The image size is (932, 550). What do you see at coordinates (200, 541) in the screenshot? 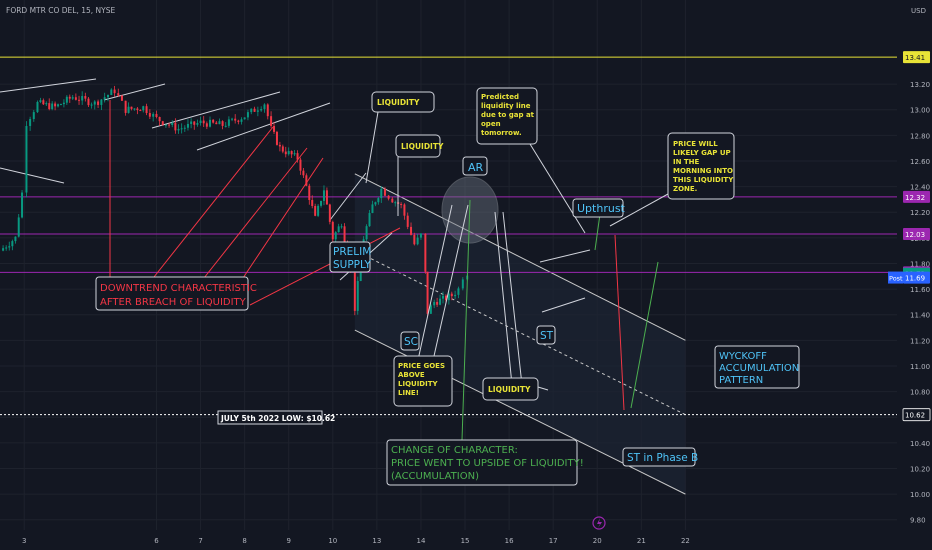
I see `x-tick-label-2: 7` at bounding box center [200, 541].